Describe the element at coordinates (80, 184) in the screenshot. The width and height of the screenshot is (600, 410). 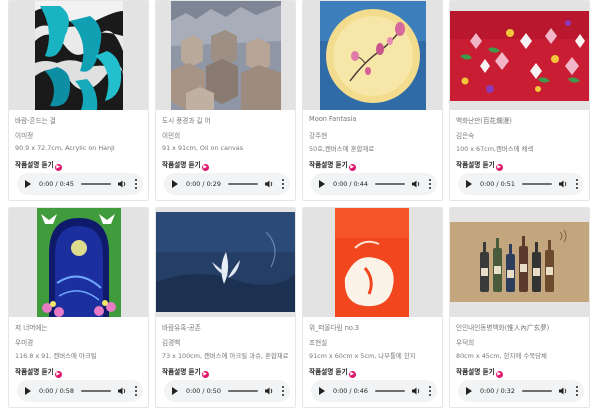
I see `audio-player: 0:00 / 0:45` at that location.